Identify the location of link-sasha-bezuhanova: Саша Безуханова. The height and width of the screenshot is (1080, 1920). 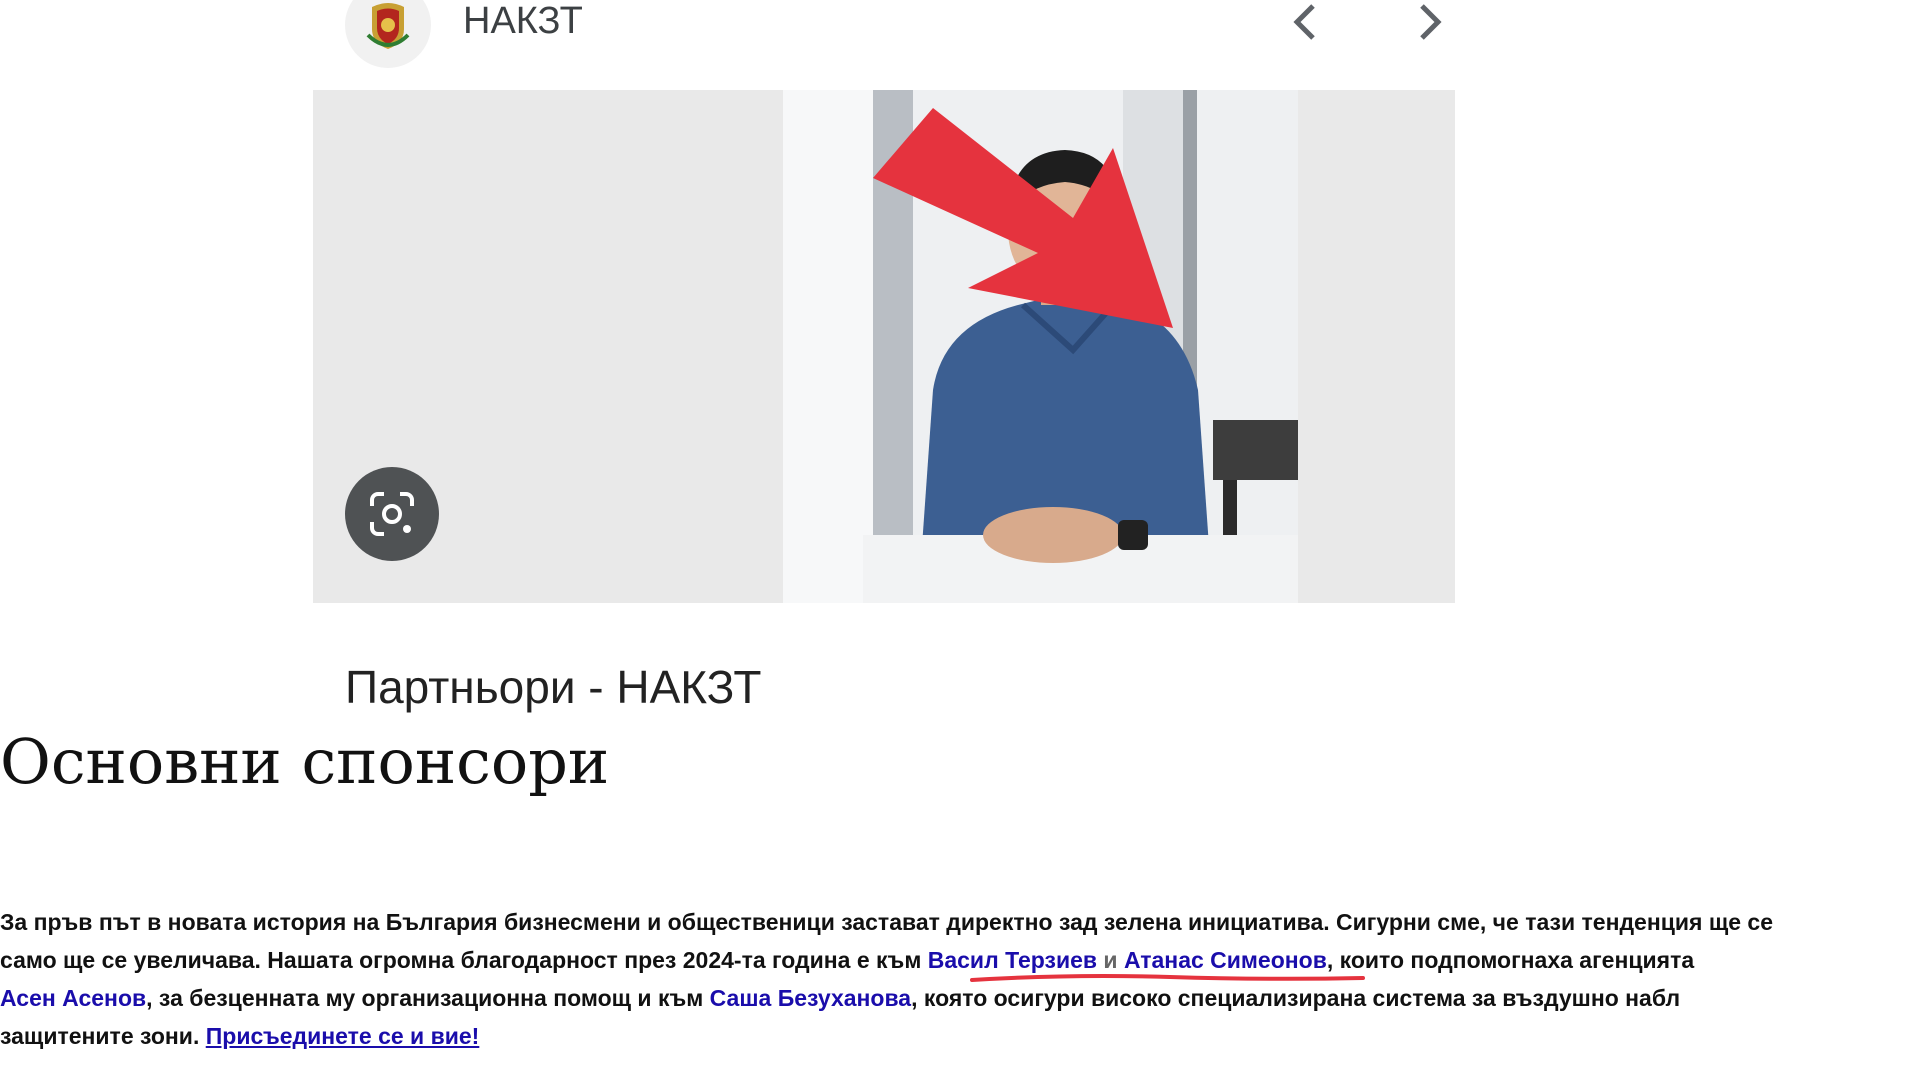
(810, 998).